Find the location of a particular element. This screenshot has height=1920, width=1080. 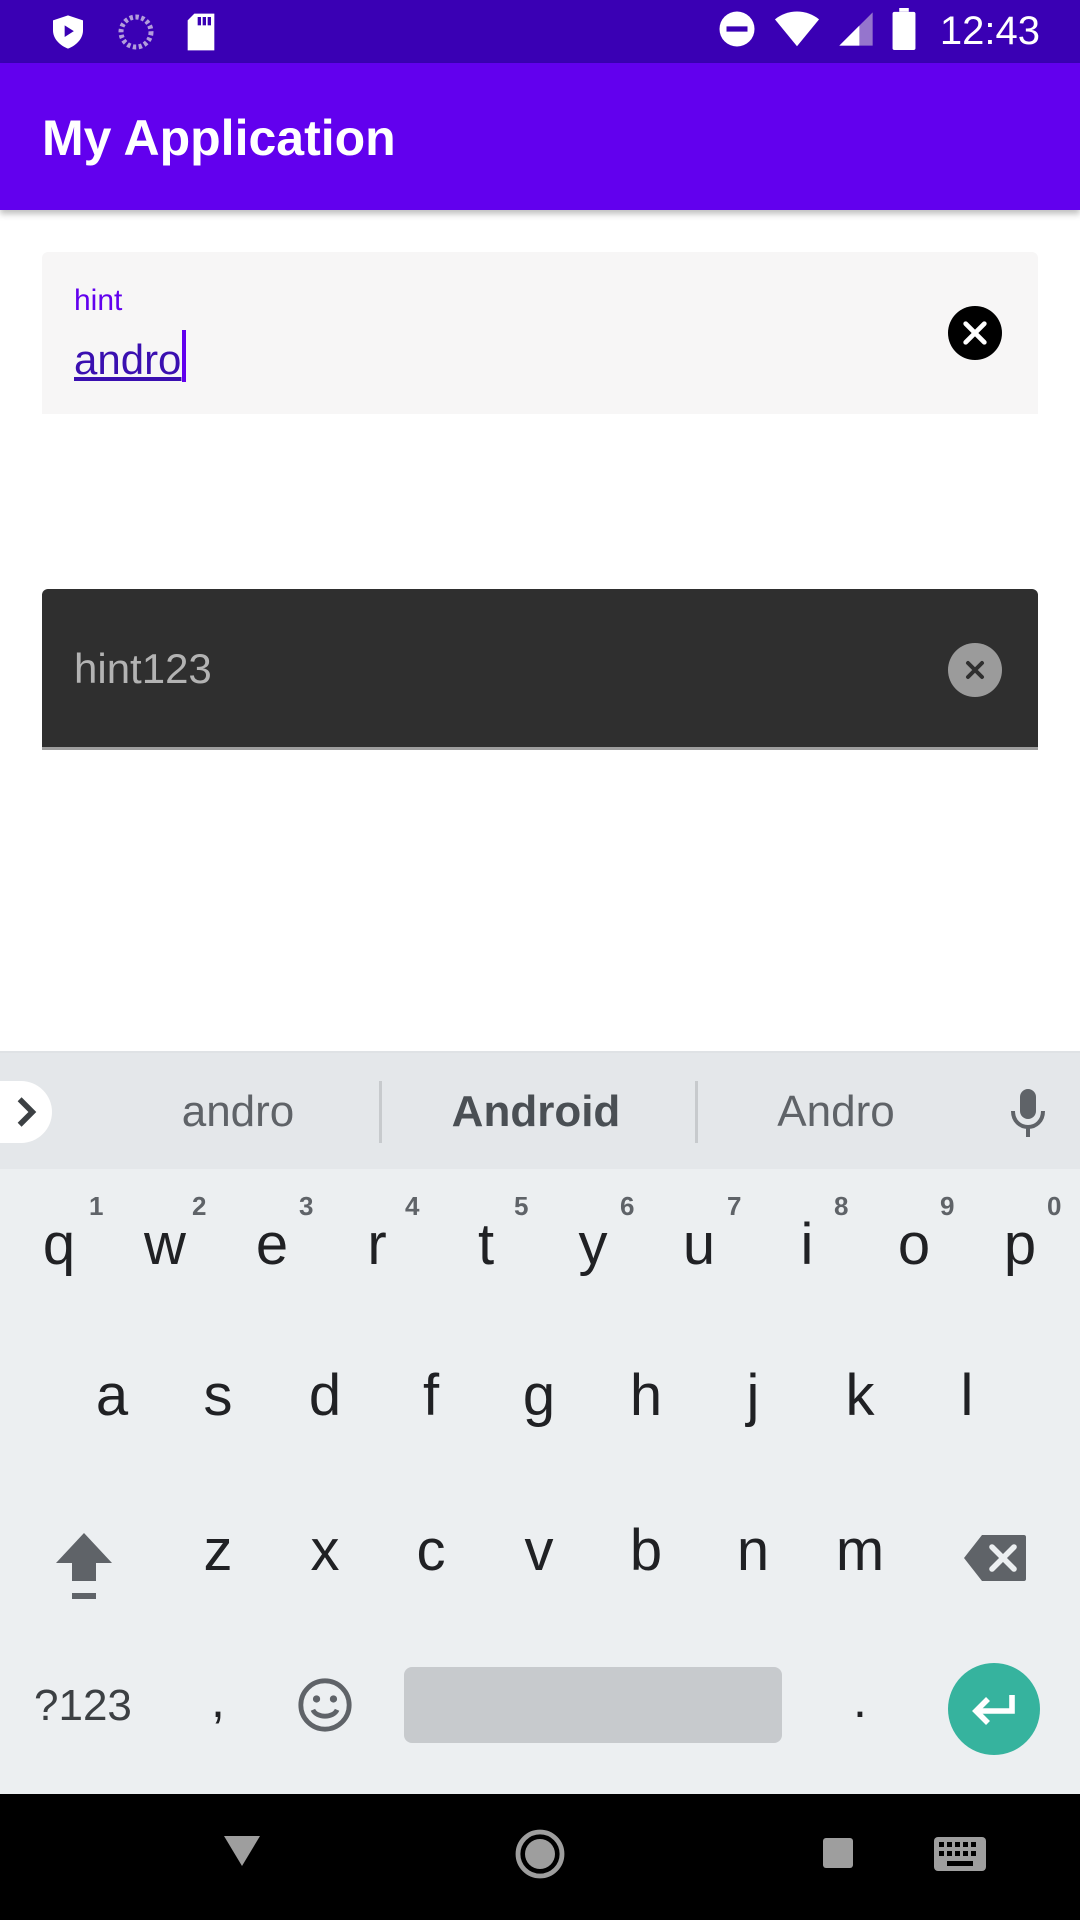

sd-card-icon is located at coordinates (201, 34).